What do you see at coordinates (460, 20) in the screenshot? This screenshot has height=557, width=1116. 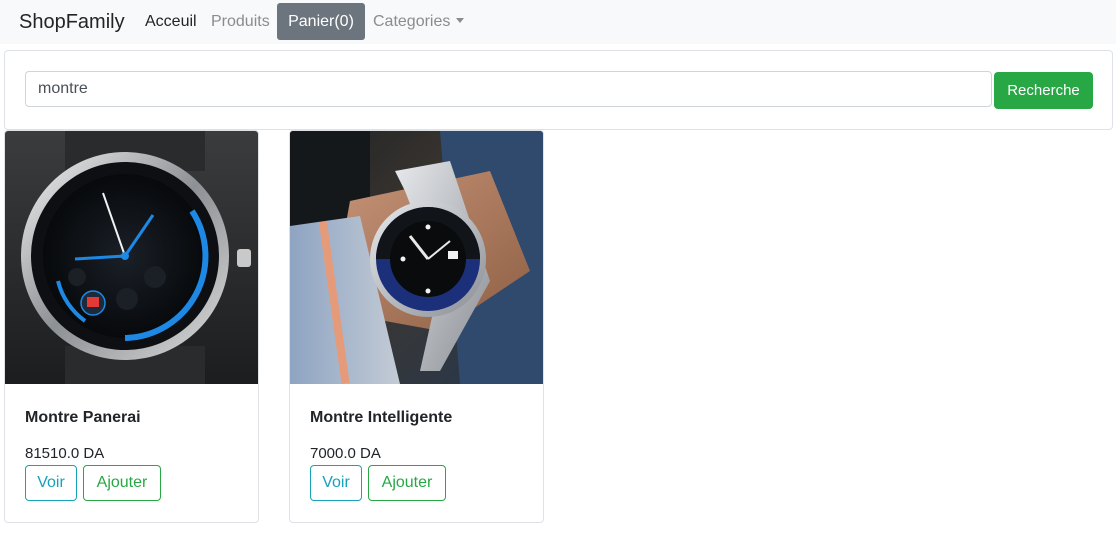 I see `caret-down-icon` at bounding box center [460, 20].